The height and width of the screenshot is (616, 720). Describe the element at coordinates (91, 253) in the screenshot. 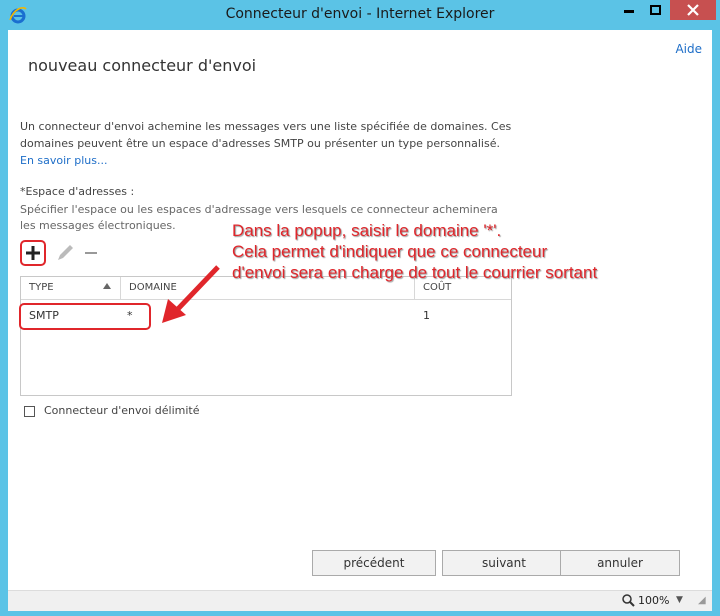

I see `minus-icon` at that location.